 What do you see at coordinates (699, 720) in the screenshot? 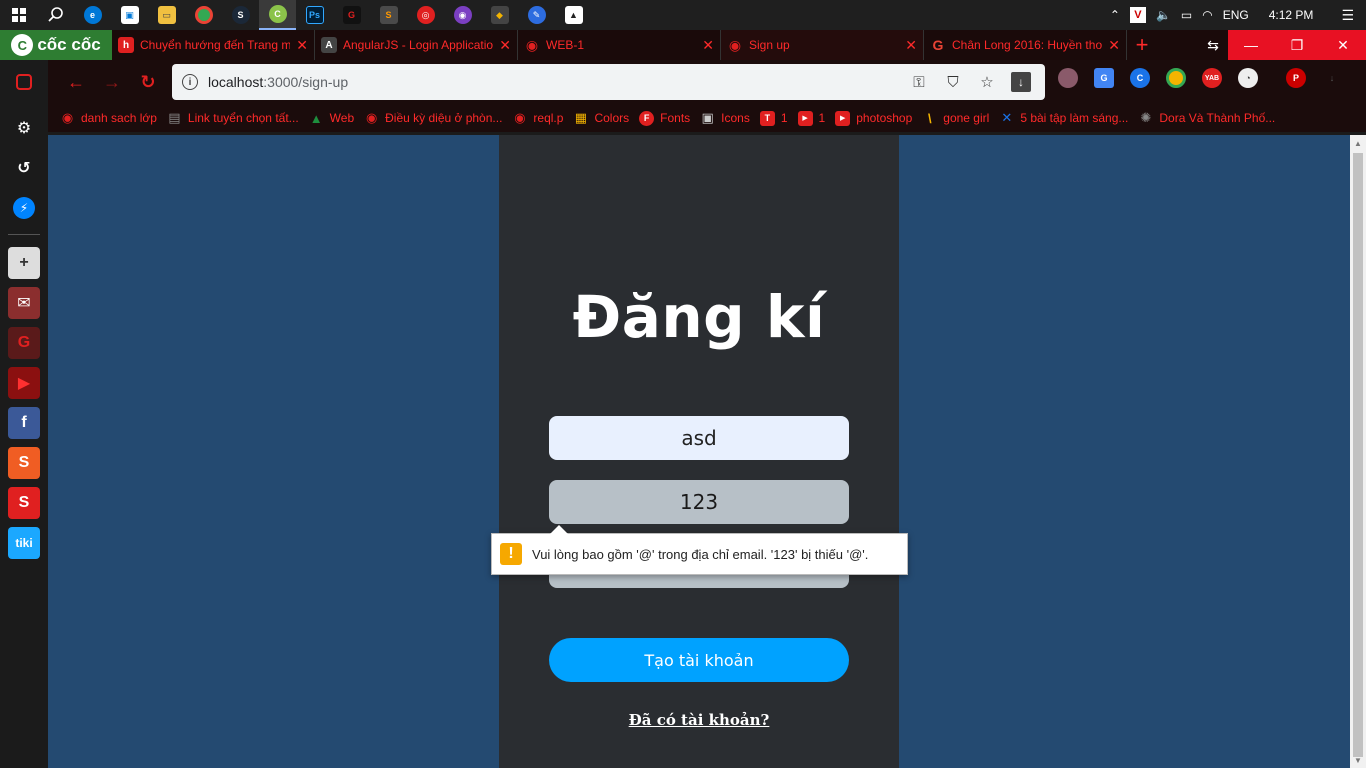
I see `login-link: Đã có tài khoản?` at bounding box center [699, 720].